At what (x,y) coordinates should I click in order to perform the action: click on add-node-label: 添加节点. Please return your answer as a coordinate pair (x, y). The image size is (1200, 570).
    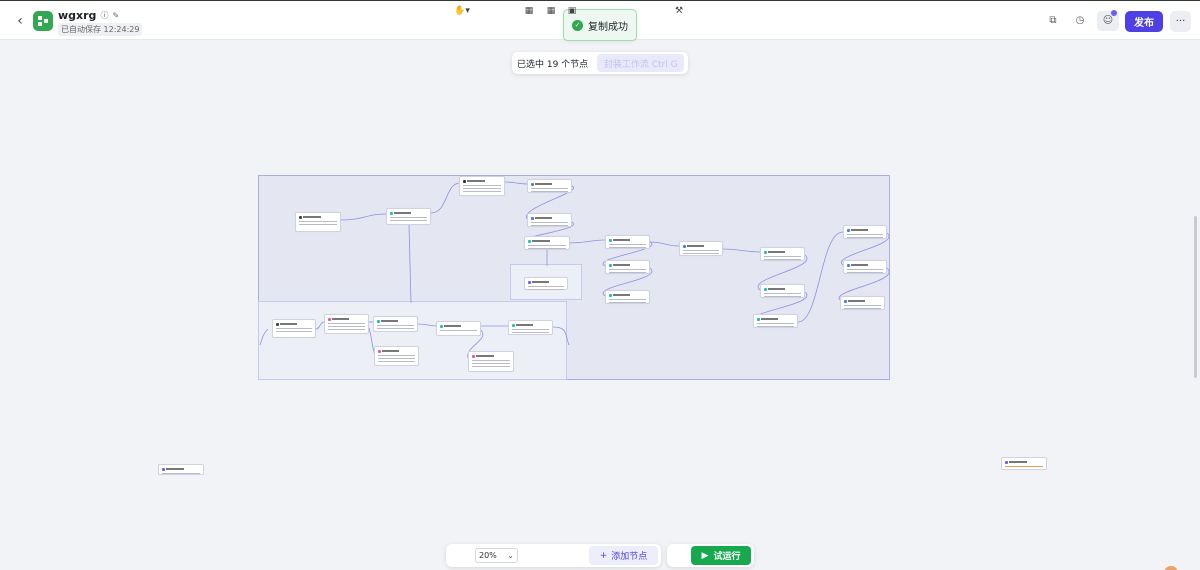
    Looking at the image, I should click on (629, 557).